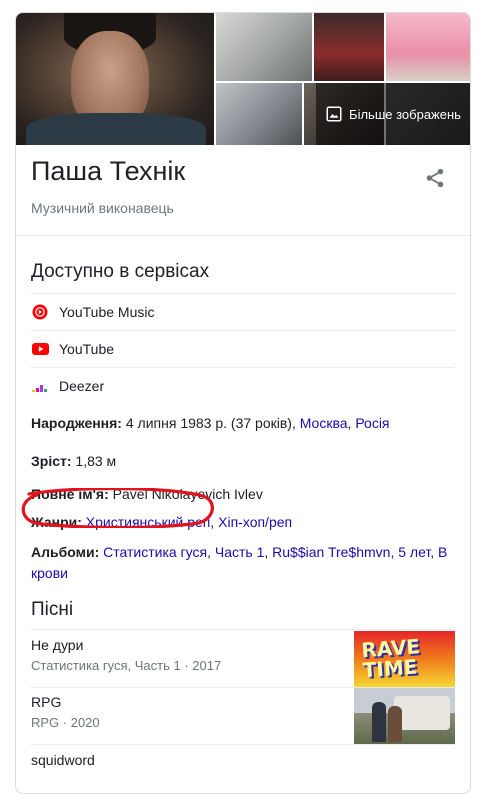 The image size is (480, 794). Describe the element at coordinates (52, 609) in the screenshot. I see `songs-heading: Пісні` at that location.